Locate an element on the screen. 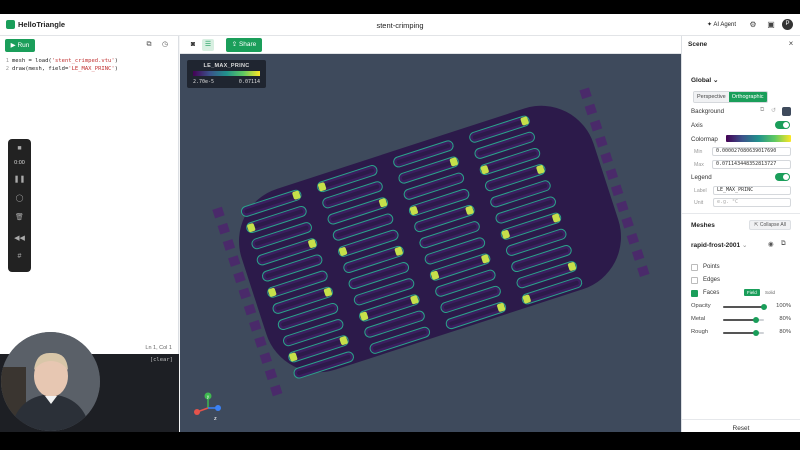  global-section-header: Global ⌄ is located at coordinates (705, 80).